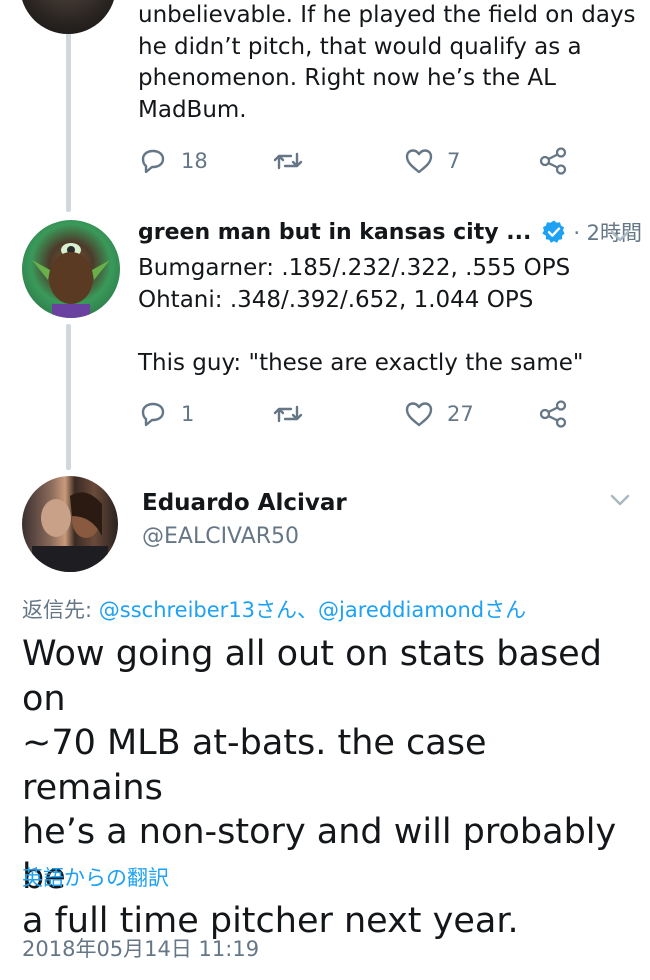 The image size is (650, 980). What do you see at coordinates (358, 414) in the screenshot?
I see `middle-tweet-actions: 1 27` at bounding box center [358, 414].